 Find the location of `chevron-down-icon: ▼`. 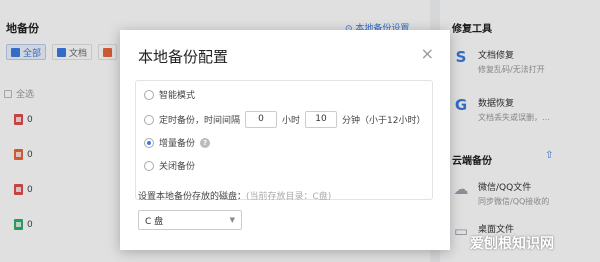

chevron-down-icon: ▼ is located at coordinates (232, 220).